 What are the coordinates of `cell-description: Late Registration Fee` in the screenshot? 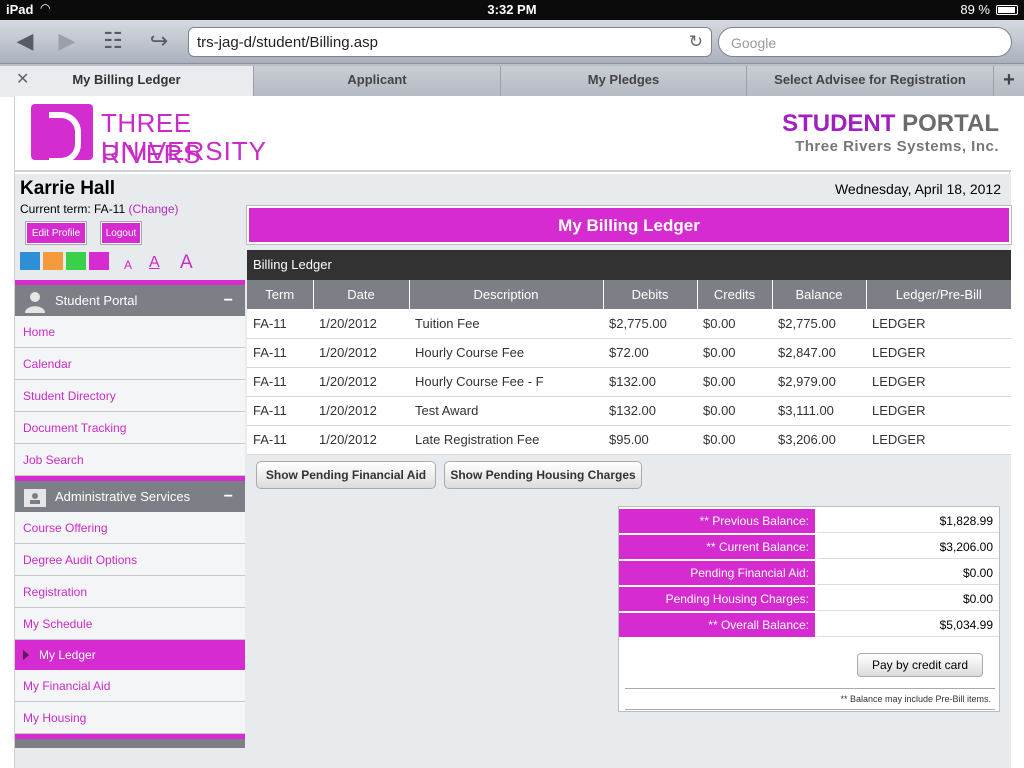 It's located at (506, 440).